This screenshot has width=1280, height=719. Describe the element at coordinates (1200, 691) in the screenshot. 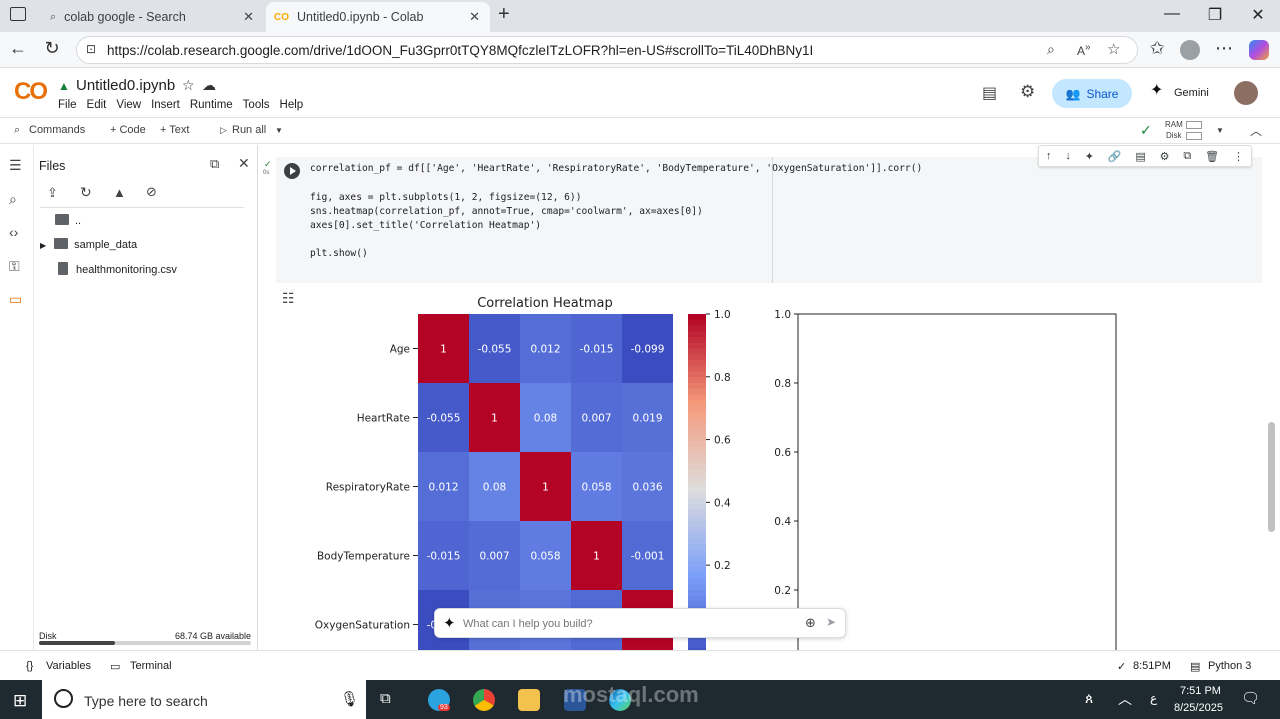

I see `taskbar-clock-time: 7:51 PM` at that location.